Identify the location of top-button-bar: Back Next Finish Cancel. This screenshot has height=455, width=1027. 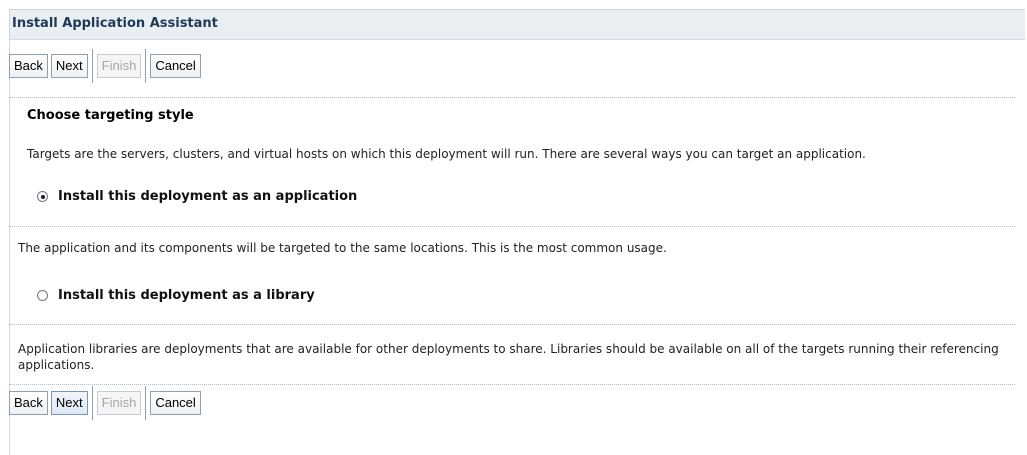
(106, 66).